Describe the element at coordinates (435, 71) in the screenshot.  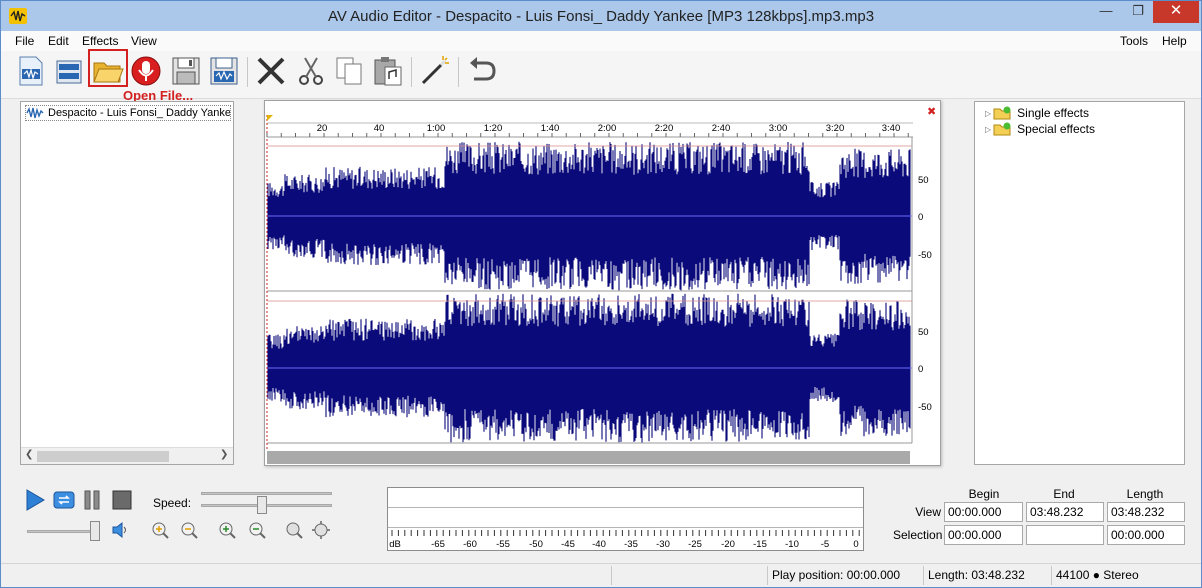
I see `magic-wand-icon` at that location.